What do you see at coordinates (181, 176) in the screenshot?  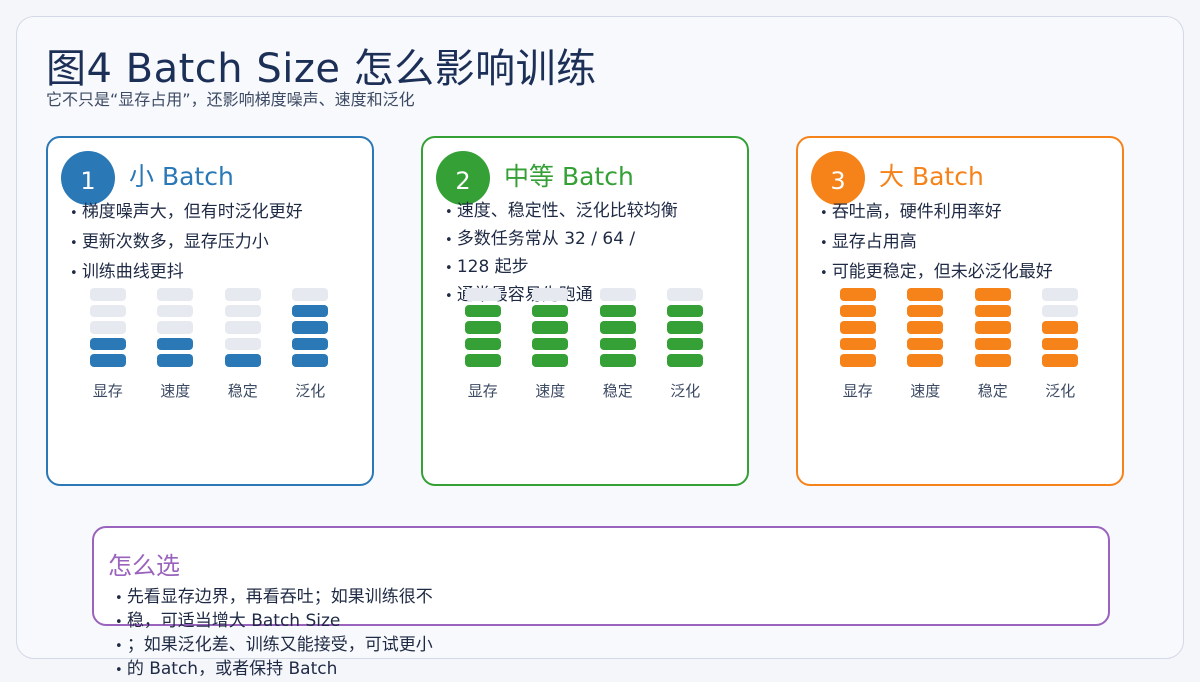 I see `card-title: 小 Batch` at bounding box center [181, 176].